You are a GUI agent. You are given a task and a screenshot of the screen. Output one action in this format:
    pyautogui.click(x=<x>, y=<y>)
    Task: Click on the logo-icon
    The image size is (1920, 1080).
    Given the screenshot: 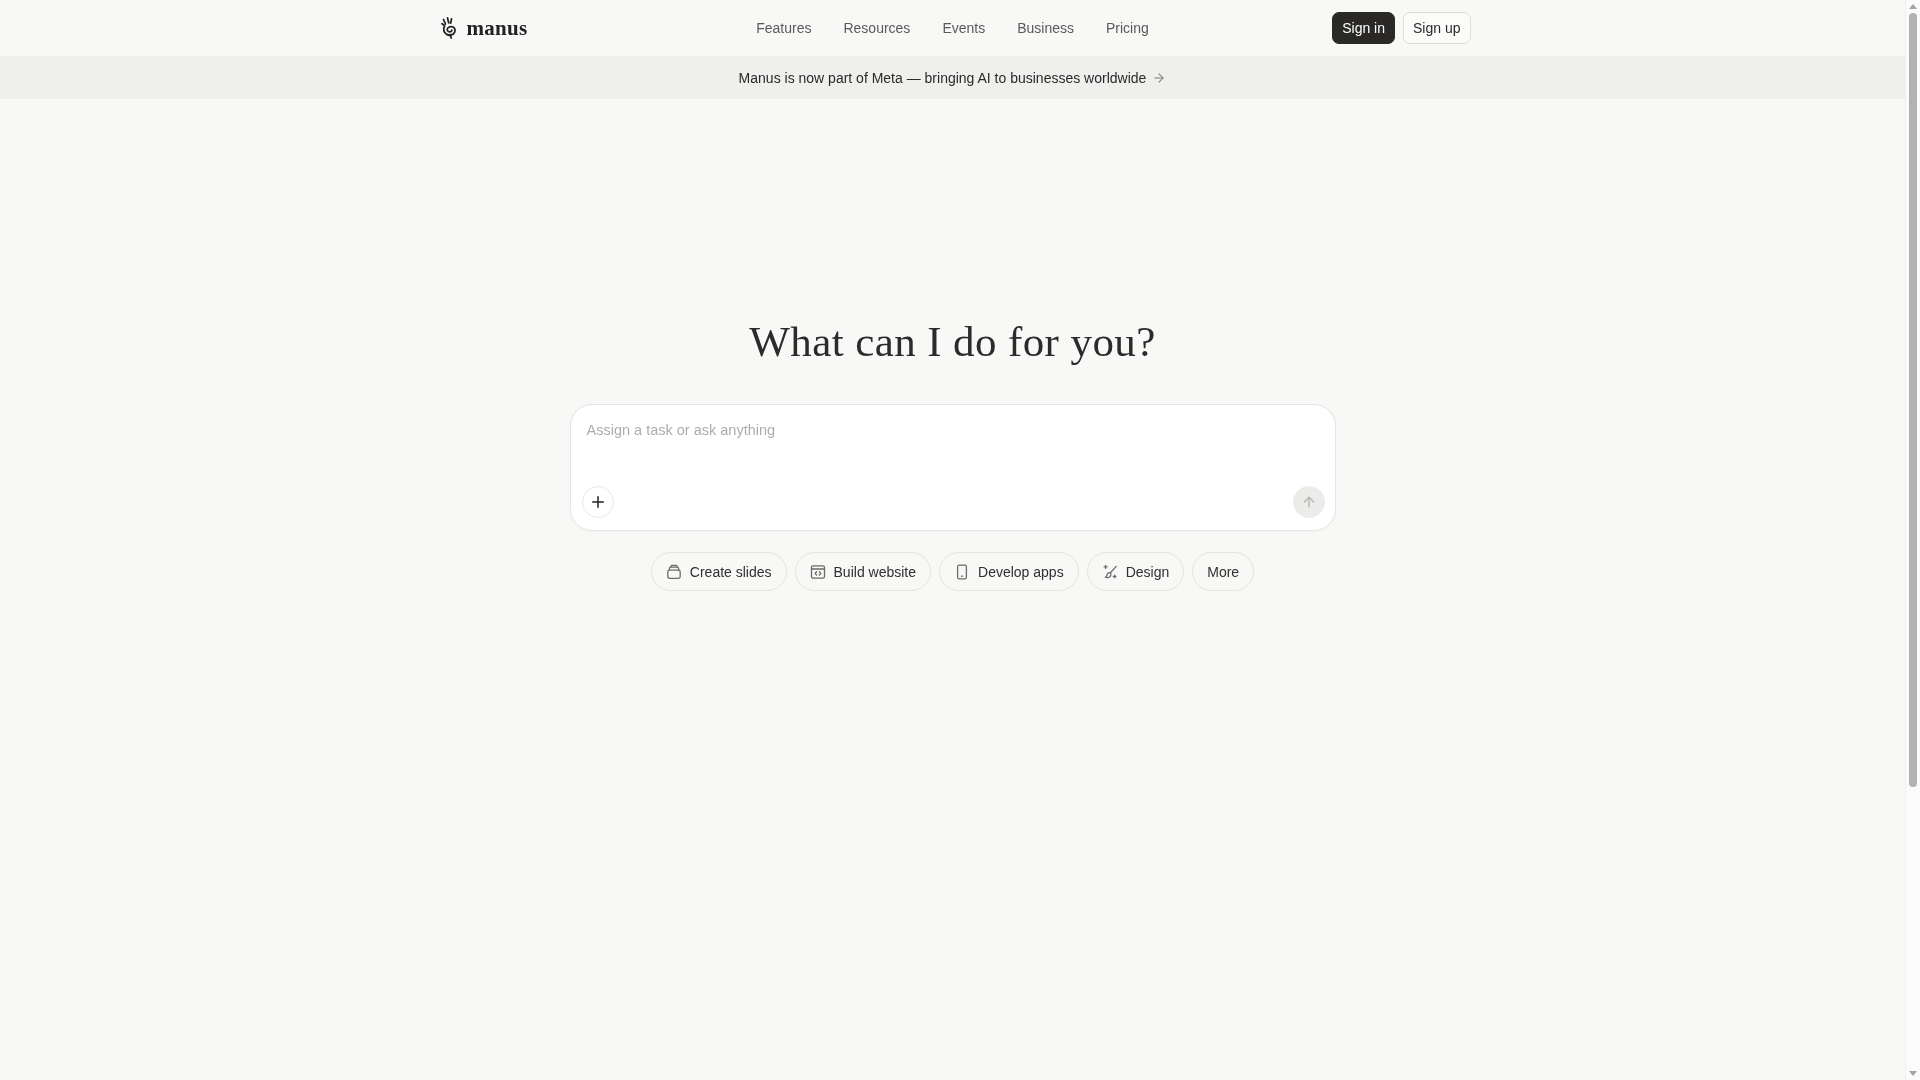 What is the action you would take?
    pyautogui.click(x=449, y=28)
    